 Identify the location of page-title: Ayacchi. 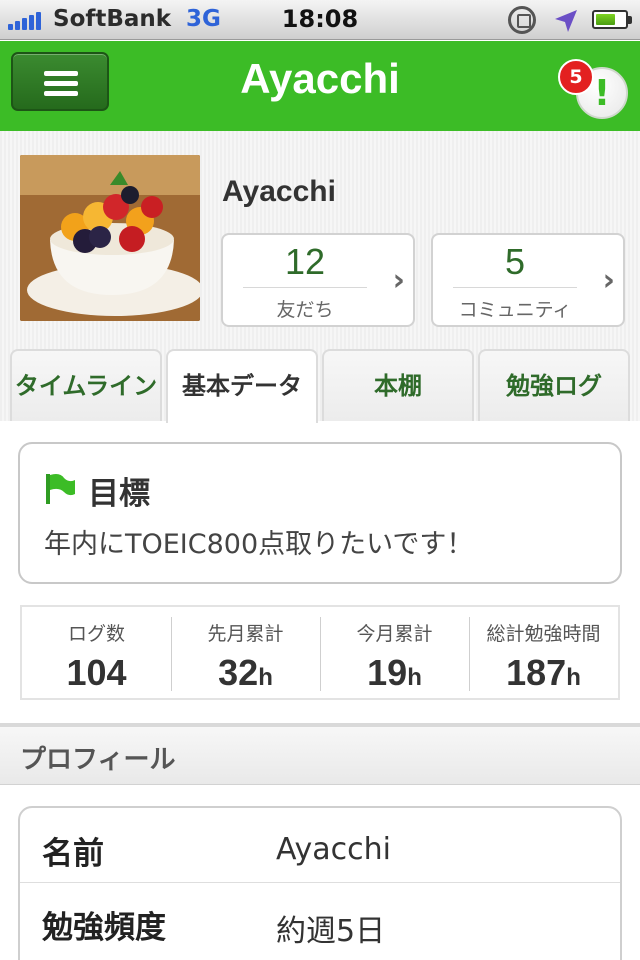
(320, 78).